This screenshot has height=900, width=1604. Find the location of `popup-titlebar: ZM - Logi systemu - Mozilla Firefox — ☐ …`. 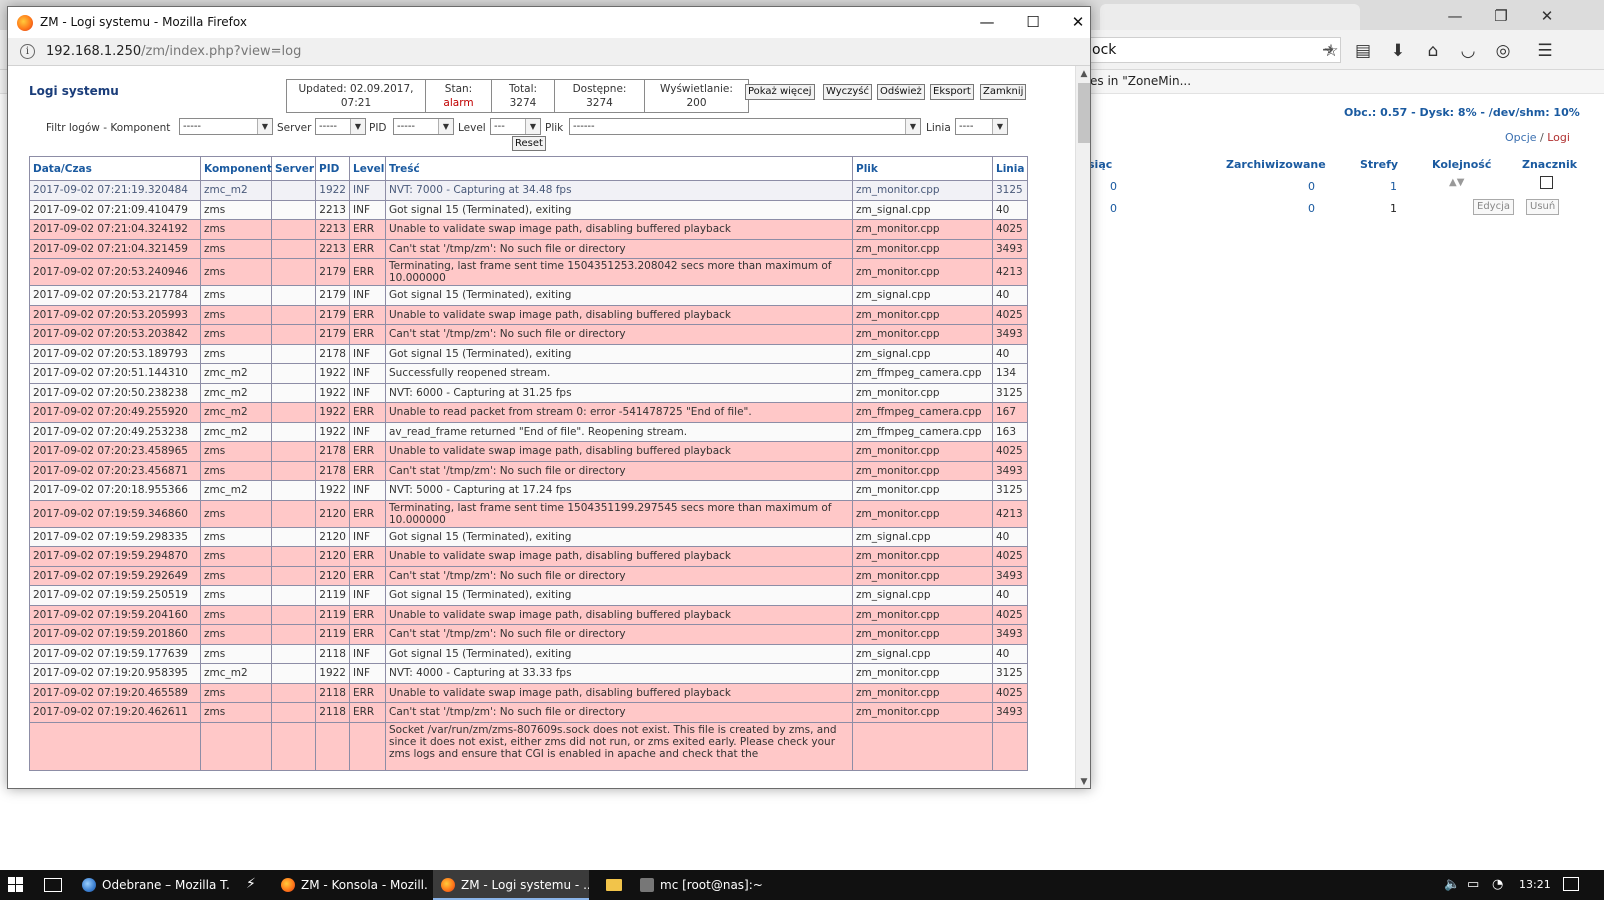

popup-titlebar: ZM - Logi systemu - Mozilla Firefox — ☐ … is located at coordinates (549, 22).